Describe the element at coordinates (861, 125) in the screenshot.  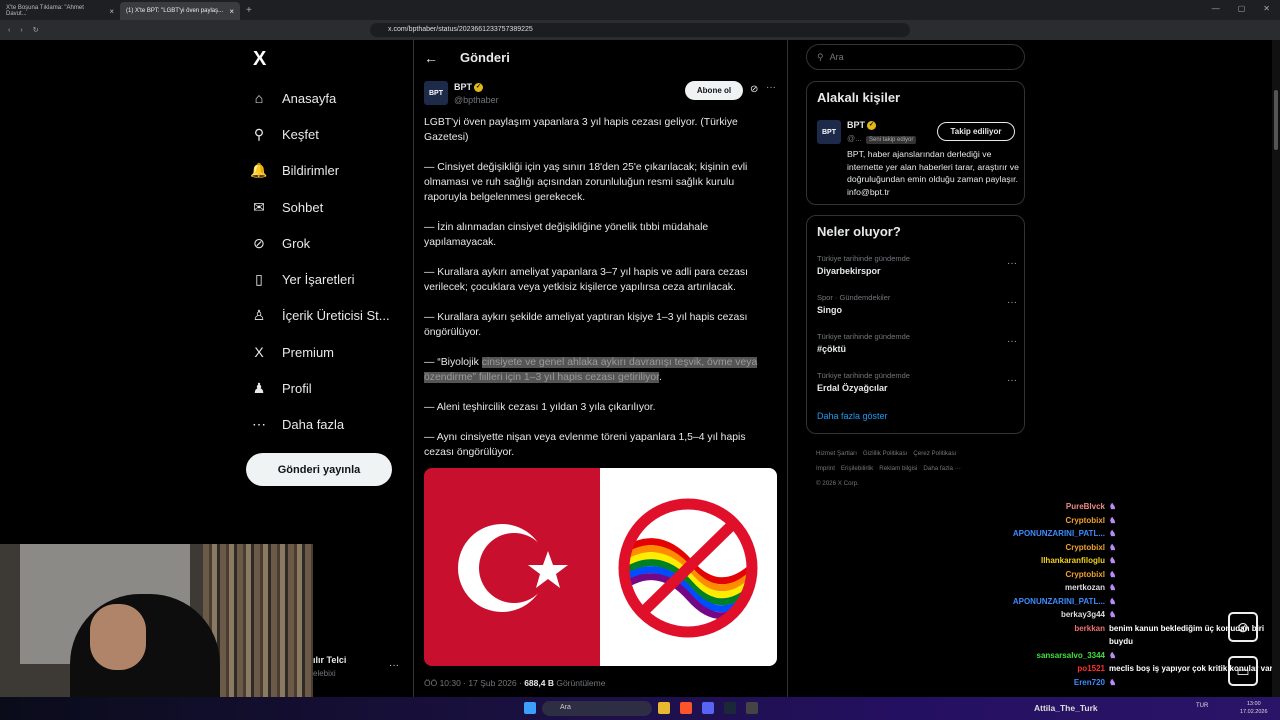
I see `related-name: BPT ✓` at that location.